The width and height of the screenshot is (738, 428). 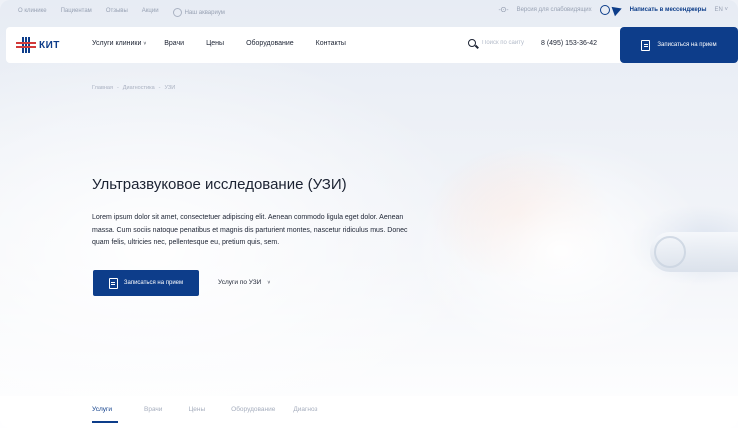 I want to click on aquarium-icon, so click(x=177, y=12).